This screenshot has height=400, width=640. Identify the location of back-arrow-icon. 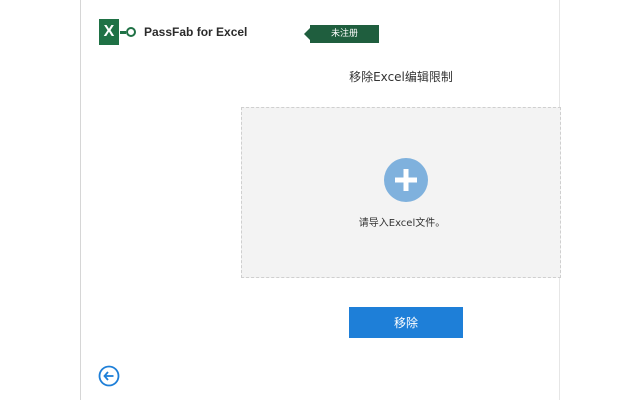
(109, 376).